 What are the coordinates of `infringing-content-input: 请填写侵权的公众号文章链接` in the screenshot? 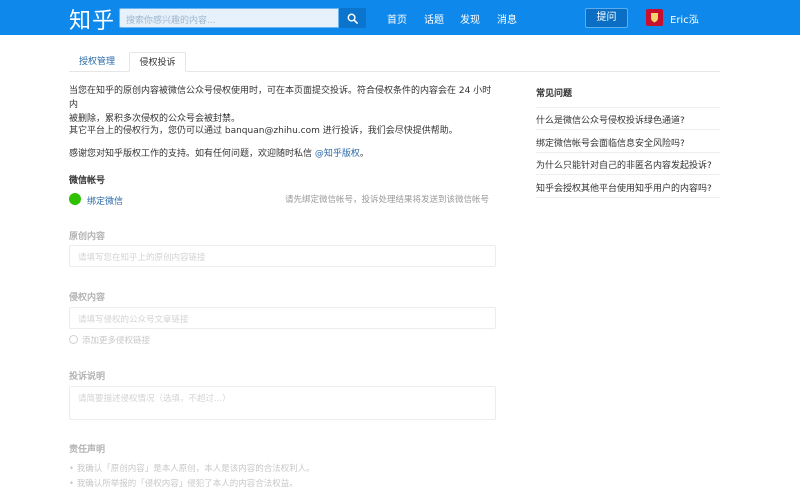 It's located at (282, 318).